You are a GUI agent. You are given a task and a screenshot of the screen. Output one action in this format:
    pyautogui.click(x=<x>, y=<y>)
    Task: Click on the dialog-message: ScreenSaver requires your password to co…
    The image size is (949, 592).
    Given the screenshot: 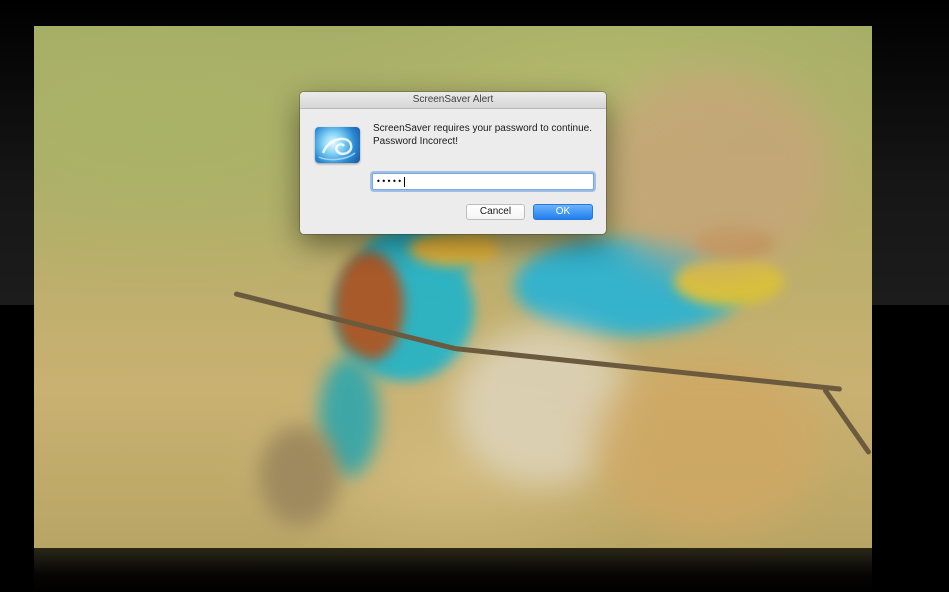 What is the action you would take?
    pyautogui.click(x=485, y=135)
    